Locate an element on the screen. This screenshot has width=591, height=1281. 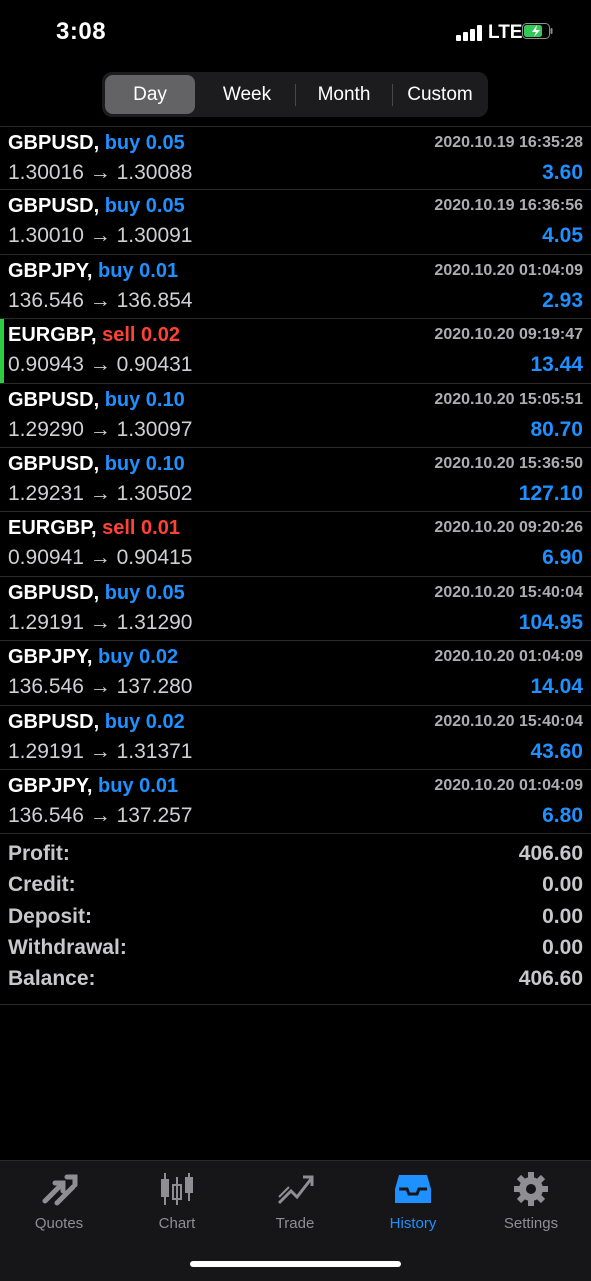
battery-charging-icon is located at coordinates (537, 31).